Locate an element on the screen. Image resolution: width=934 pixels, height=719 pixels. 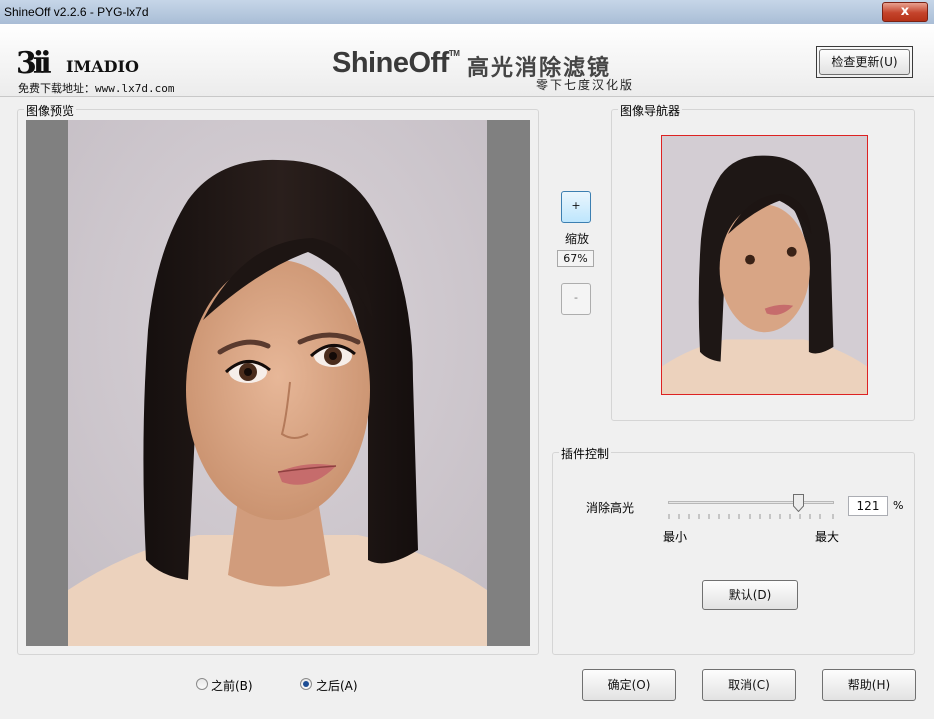
after-radio-label: 之后(A) is located at coordinates (337, 685).